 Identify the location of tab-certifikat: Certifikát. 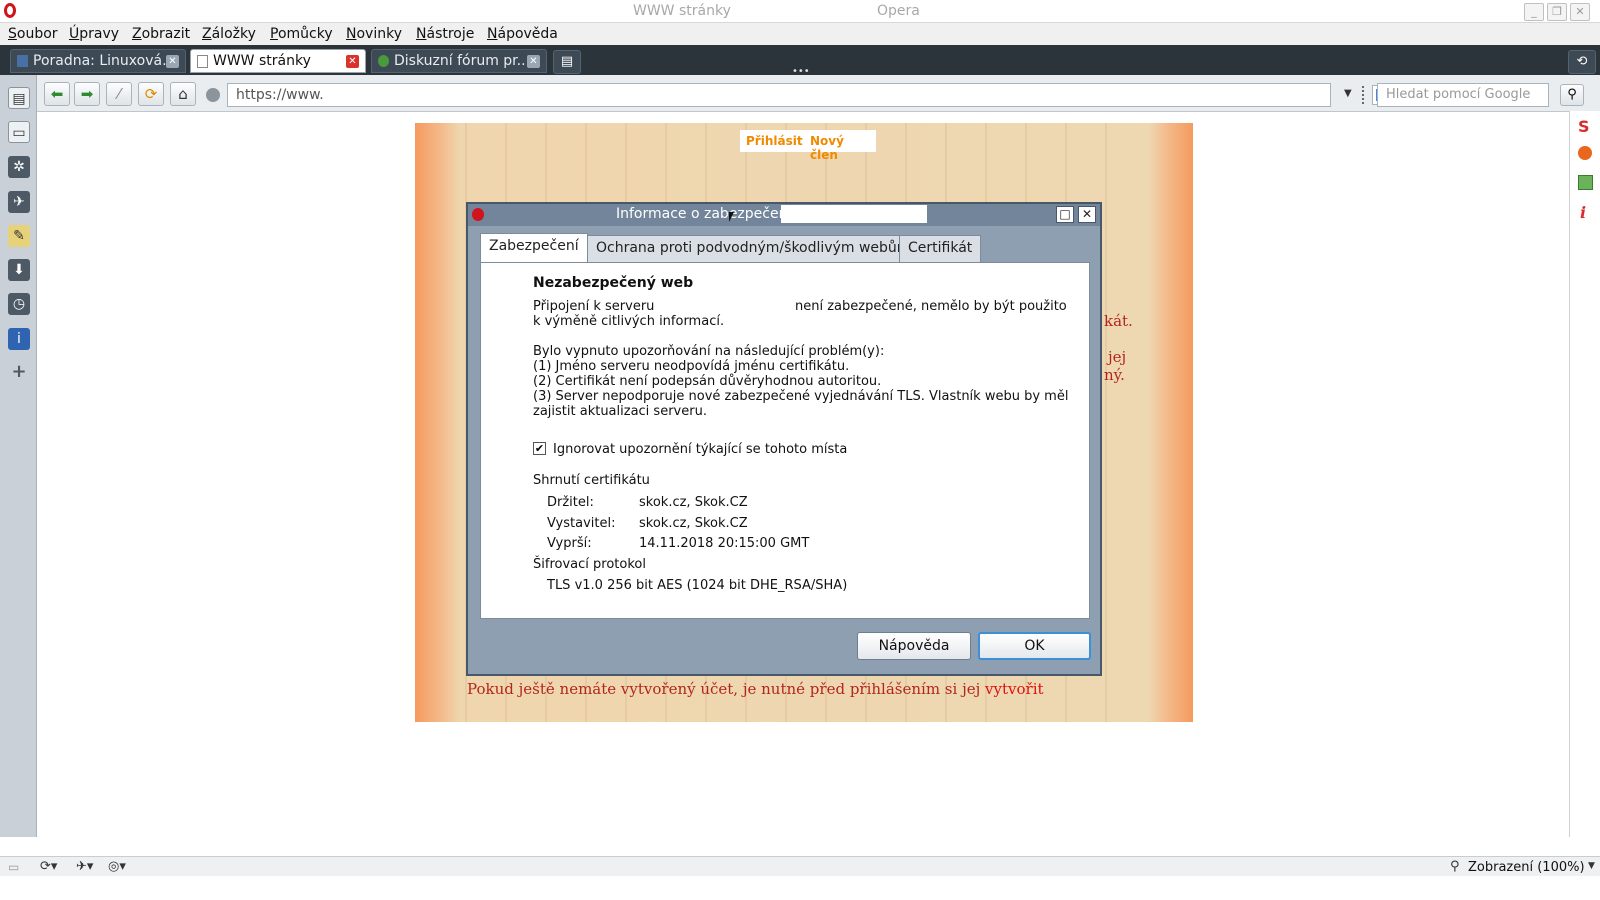
(940, 248).